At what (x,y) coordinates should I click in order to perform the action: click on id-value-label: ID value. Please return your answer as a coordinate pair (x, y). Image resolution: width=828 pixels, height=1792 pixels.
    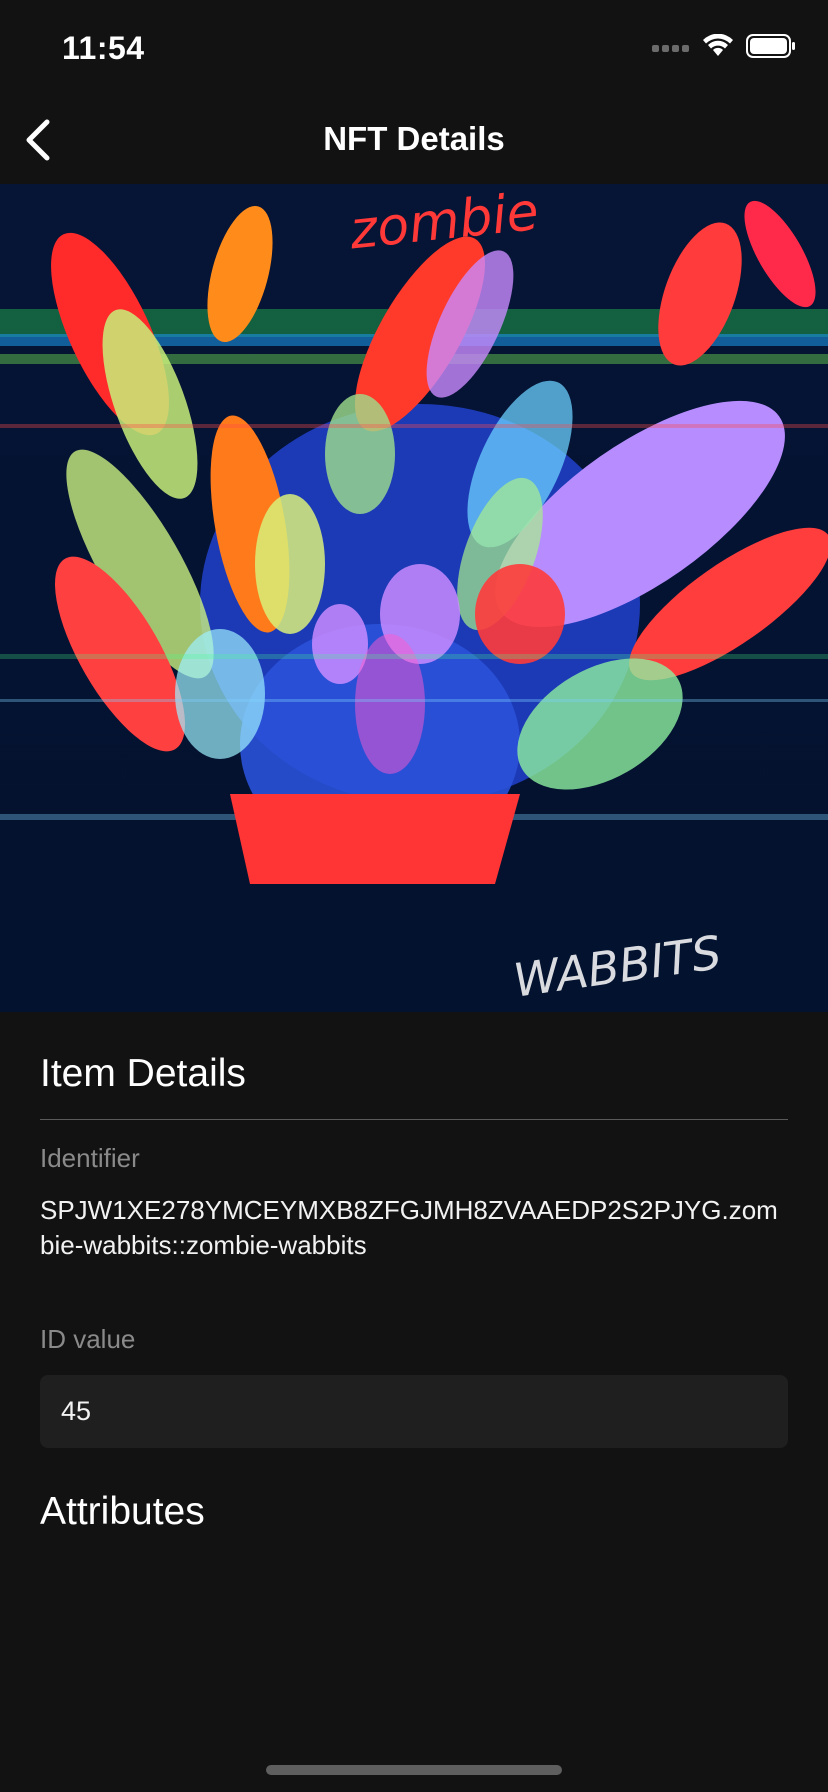
    Looking at the image, I should click on (88, 1339).